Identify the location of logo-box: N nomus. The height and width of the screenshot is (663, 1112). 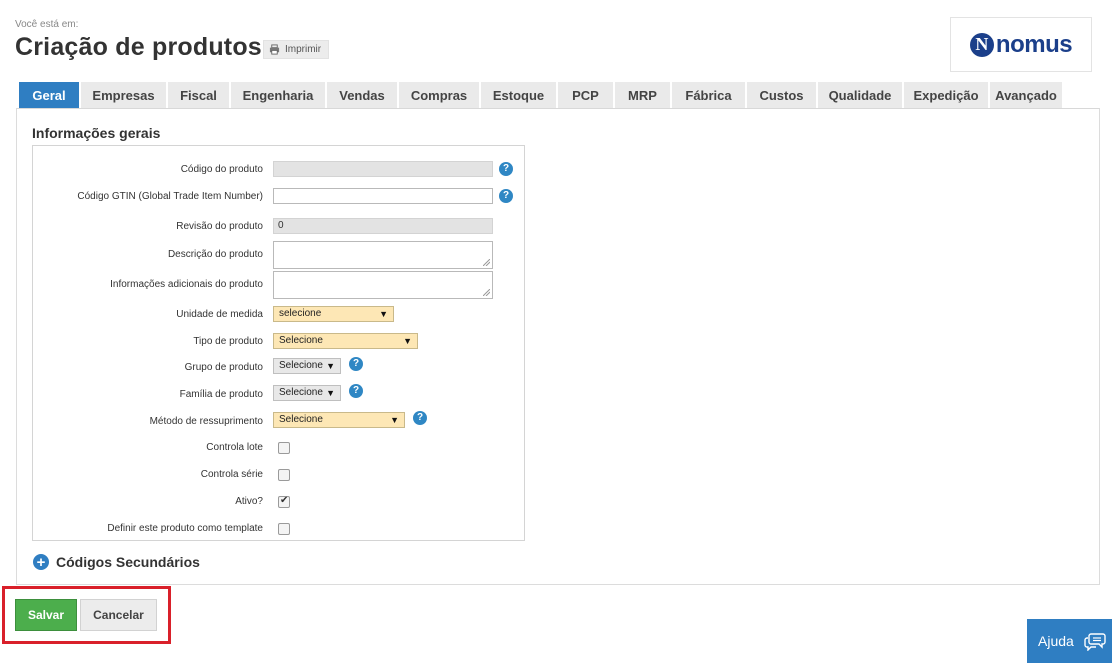
(1021, 44).